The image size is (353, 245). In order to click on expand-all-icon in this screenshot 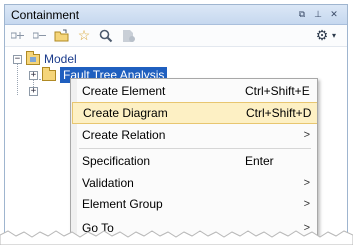, I will do `click(40, 36)`.